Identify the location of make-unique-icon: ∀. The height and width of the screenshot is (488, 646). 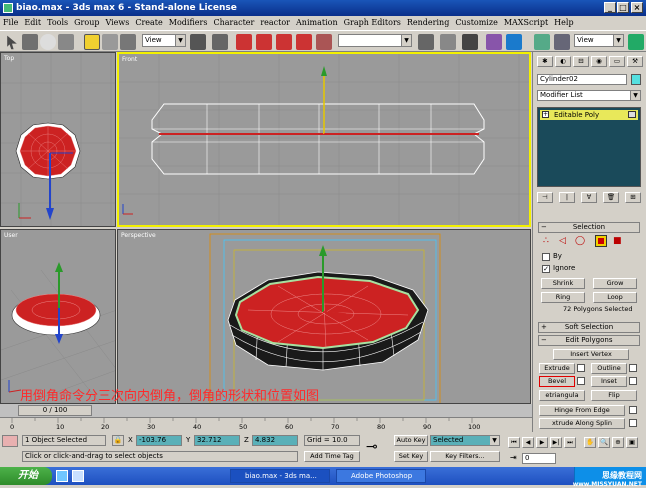
(589, 197).